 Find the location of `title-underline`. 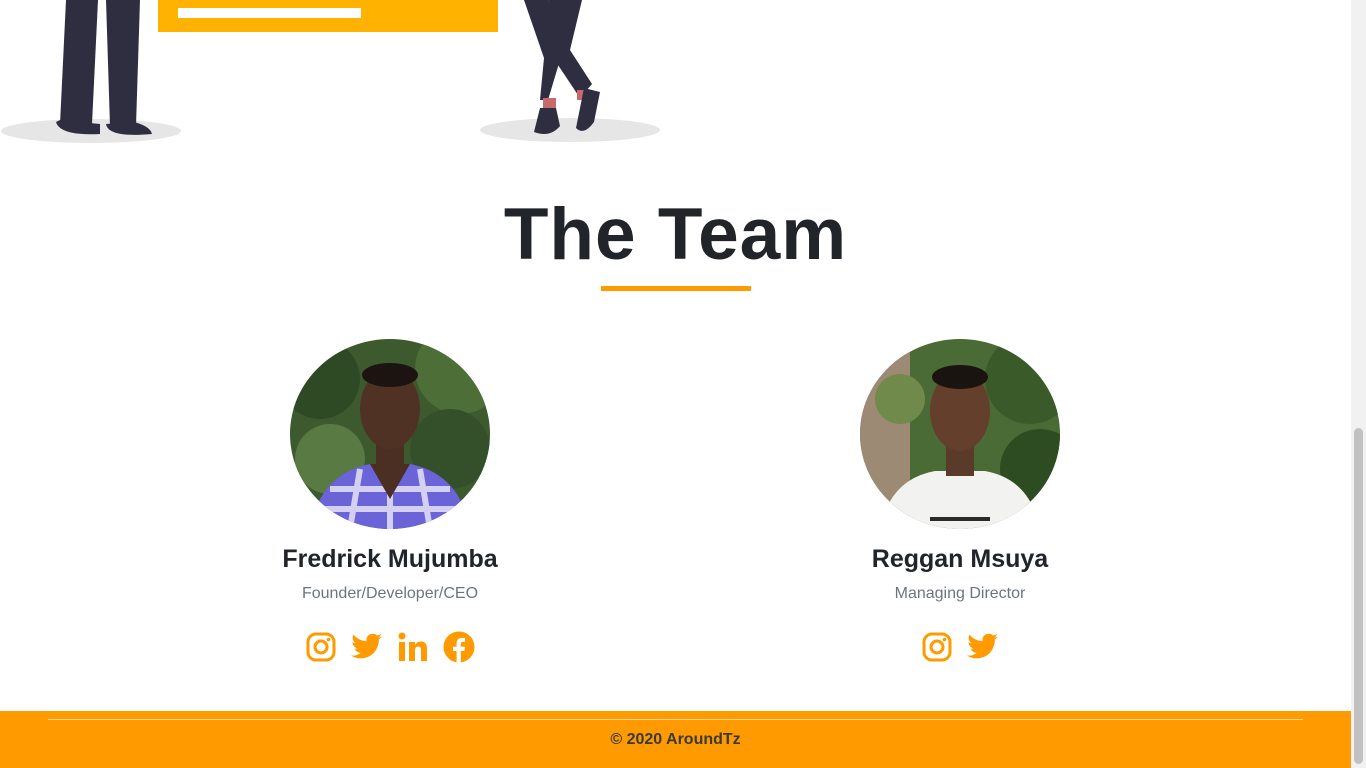

title-underline is located at coordinates (676, 288).